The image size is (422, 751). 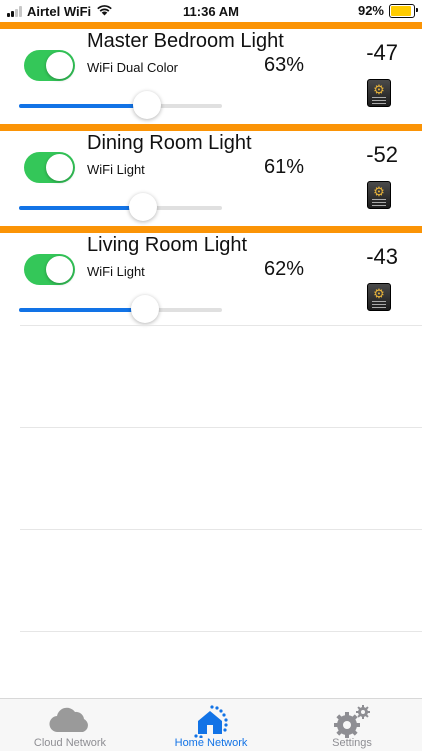 What do you see at coordinates (211, 277) in the screenshot?
I see `device-row: Living Room Light WiFi Light 62% -43 ⚙` at bounding box center [211, 277].